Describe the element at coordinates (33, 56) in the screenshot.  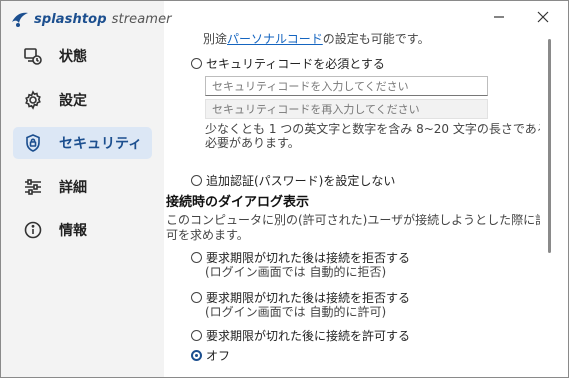
I see `status-icon` at that location.